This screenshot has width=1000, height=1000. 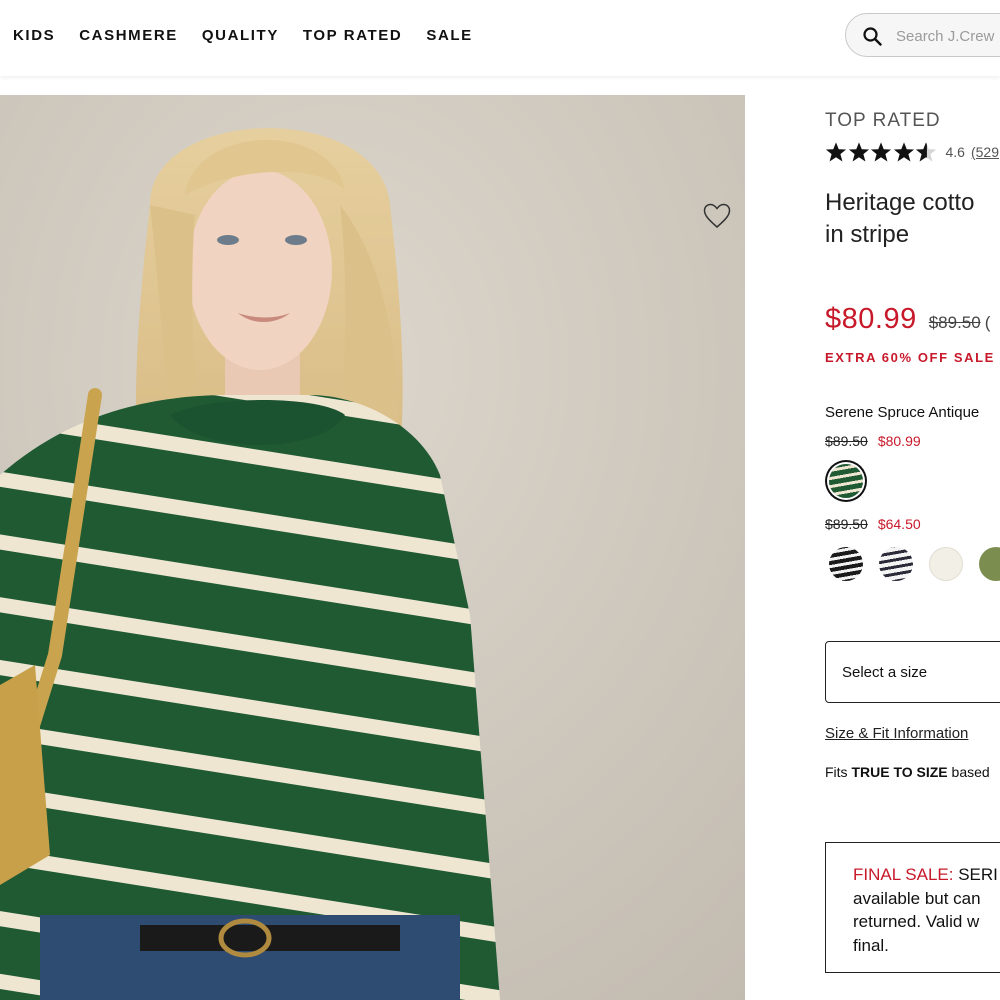 What do you see at coordinates (717, 216) in the screenshot?
I see `heart-icon` at bounding box center [717, 216].